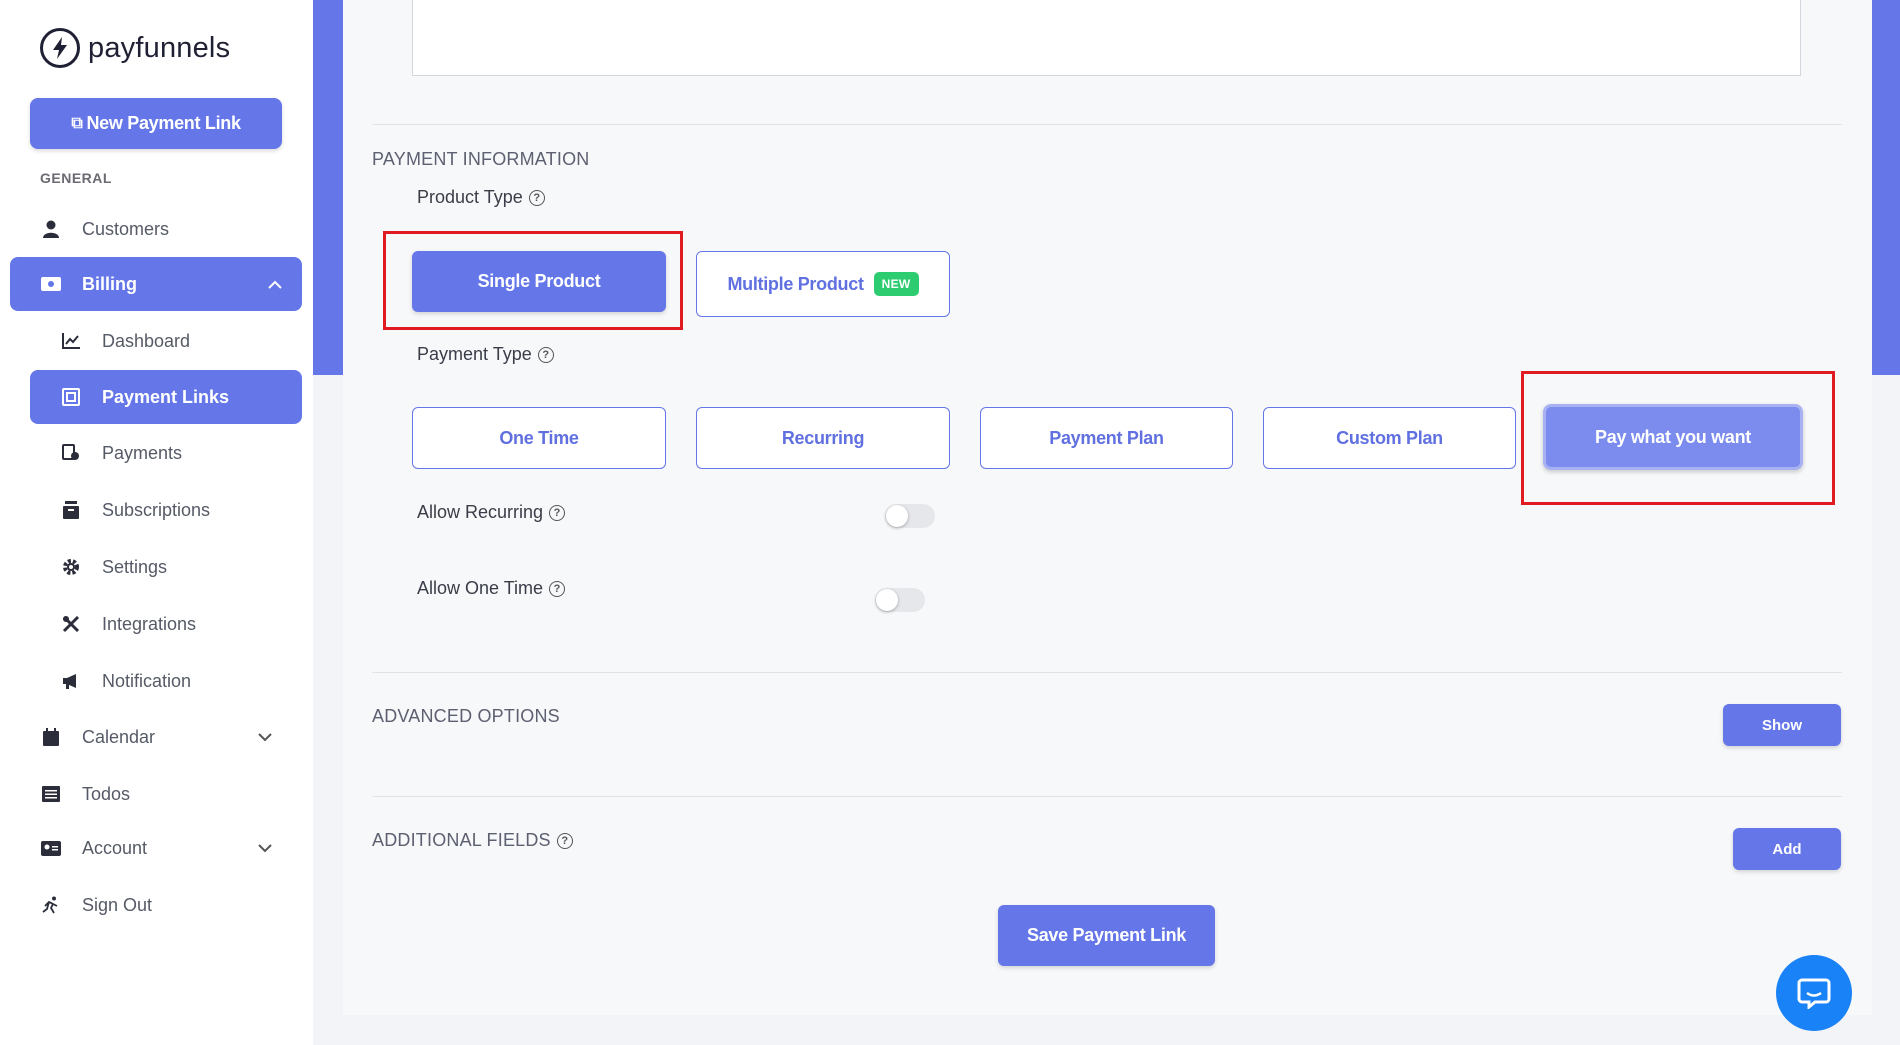 This screenshot has height=1045, width=1900. I want to click on save-payment-link-button: Save Payment Link, so click(1106, 935).